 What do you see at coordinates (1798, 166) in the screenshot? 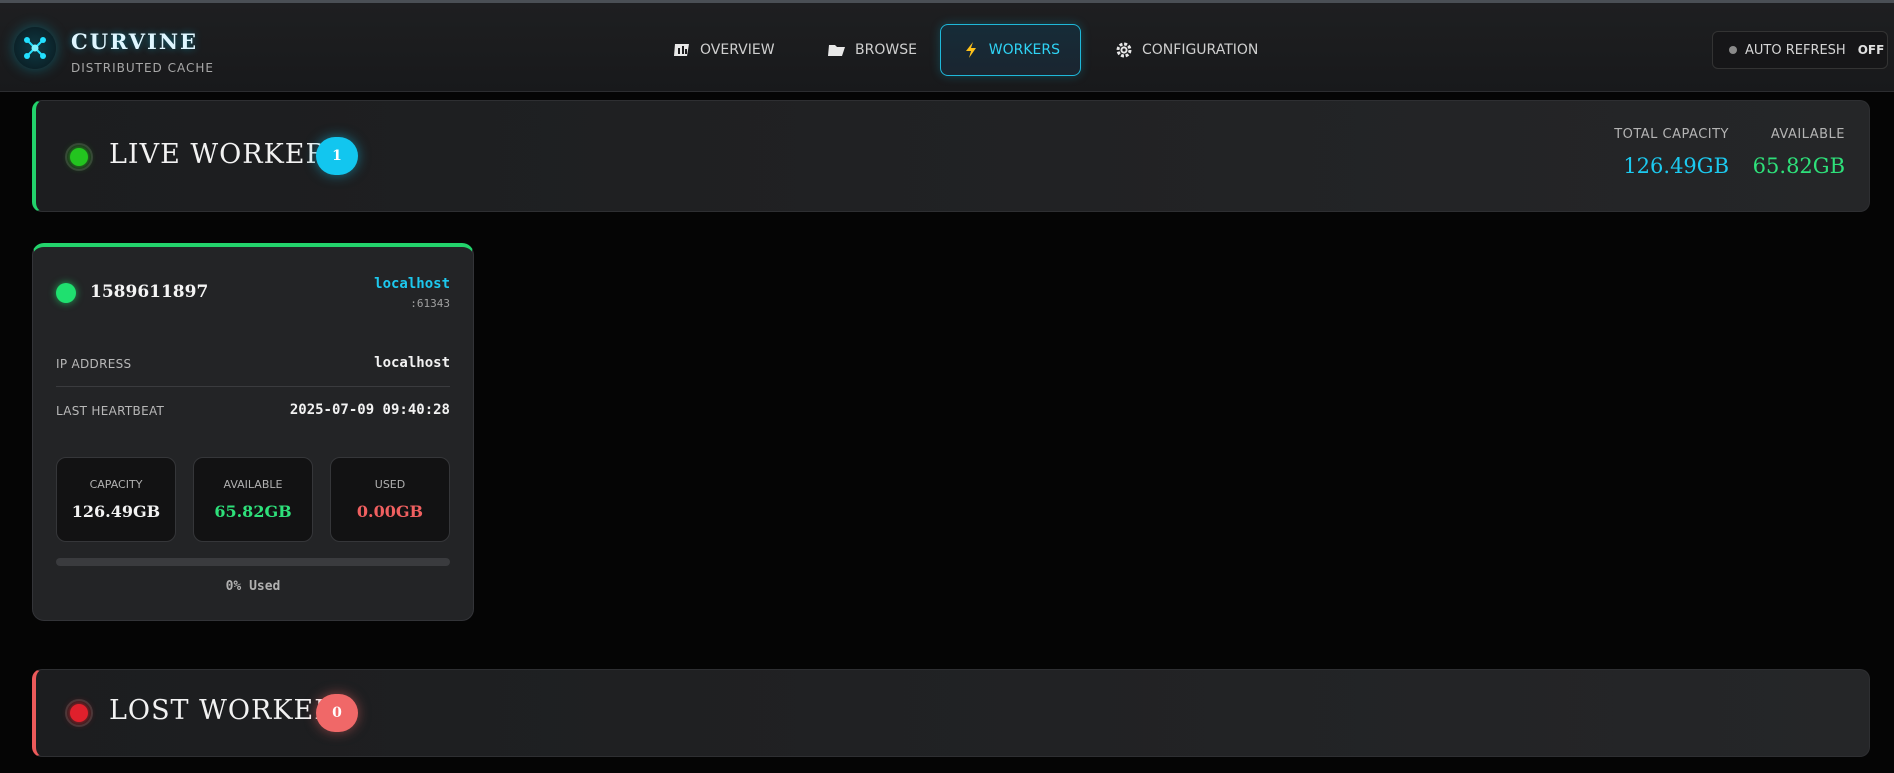
I see `available-value: 65.82GB` at bounding box center [1798, 166].